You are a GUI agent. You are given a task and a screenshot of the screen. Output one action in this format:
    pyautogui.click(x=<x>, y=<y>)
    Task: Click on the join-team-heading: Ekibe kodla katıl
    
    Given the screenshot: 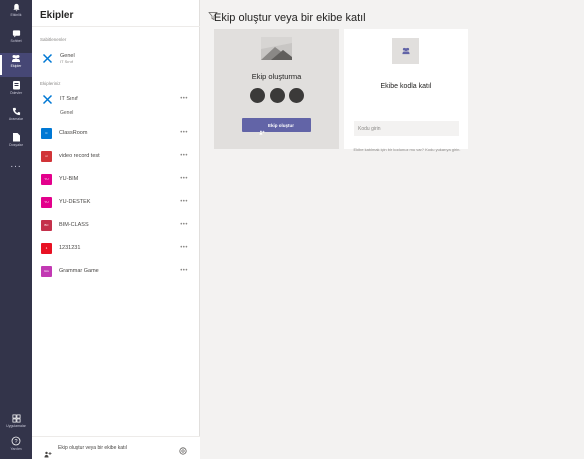 What is the action you would take?
    pyautogui.click(x=406, y=86)
    